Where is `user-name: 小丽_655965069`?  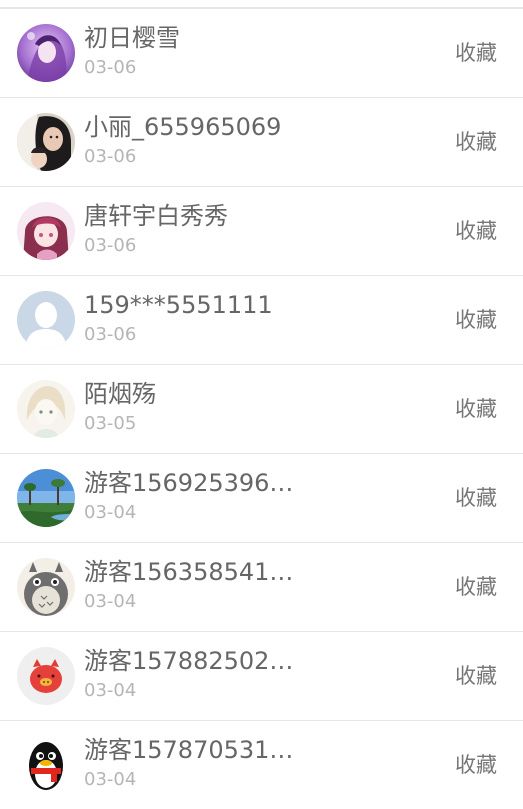
user-name: 小丽_655965069 is located at coordinates (183, 127).